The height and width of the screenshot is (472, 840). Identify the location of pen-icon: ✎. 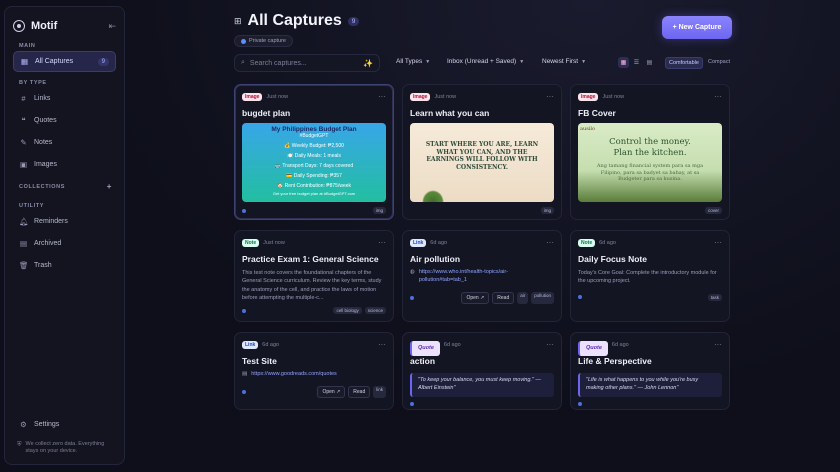
(23, 142).